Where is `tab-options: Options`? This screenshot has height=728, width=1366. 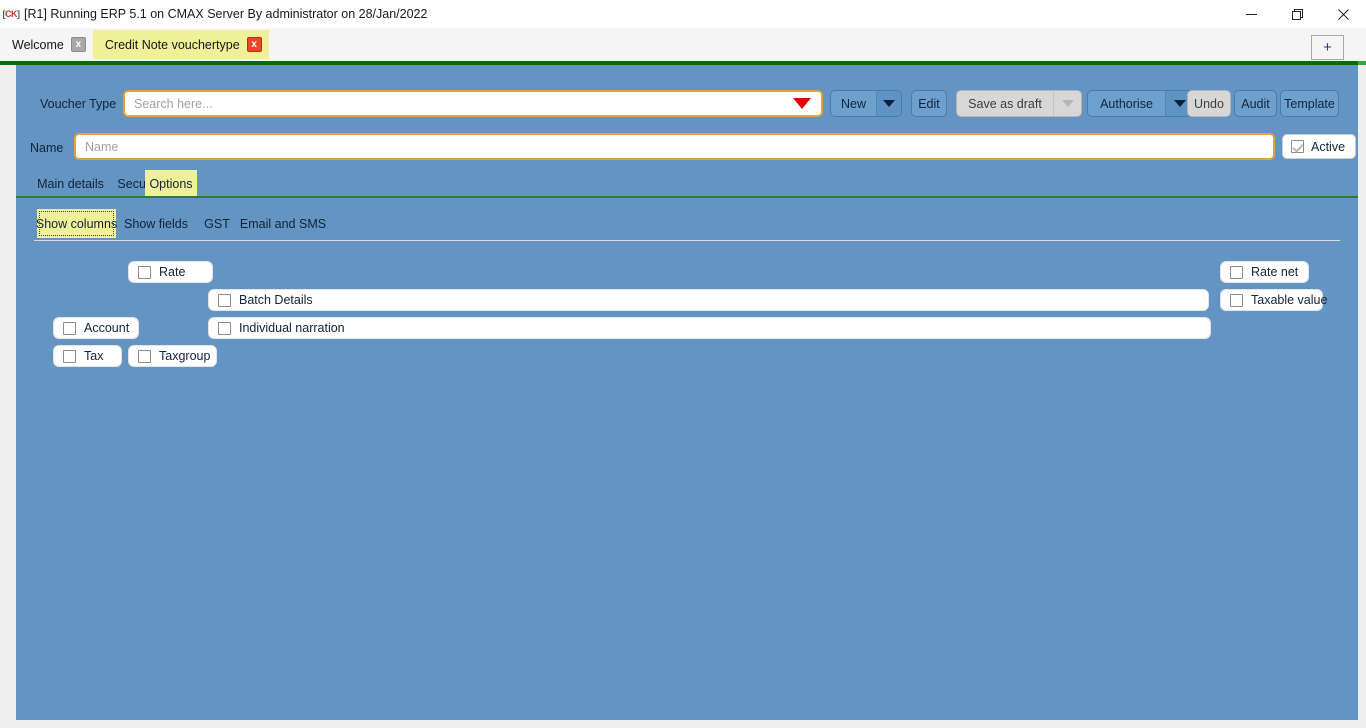 tab-options: Options is located at coordinates (171, 183).